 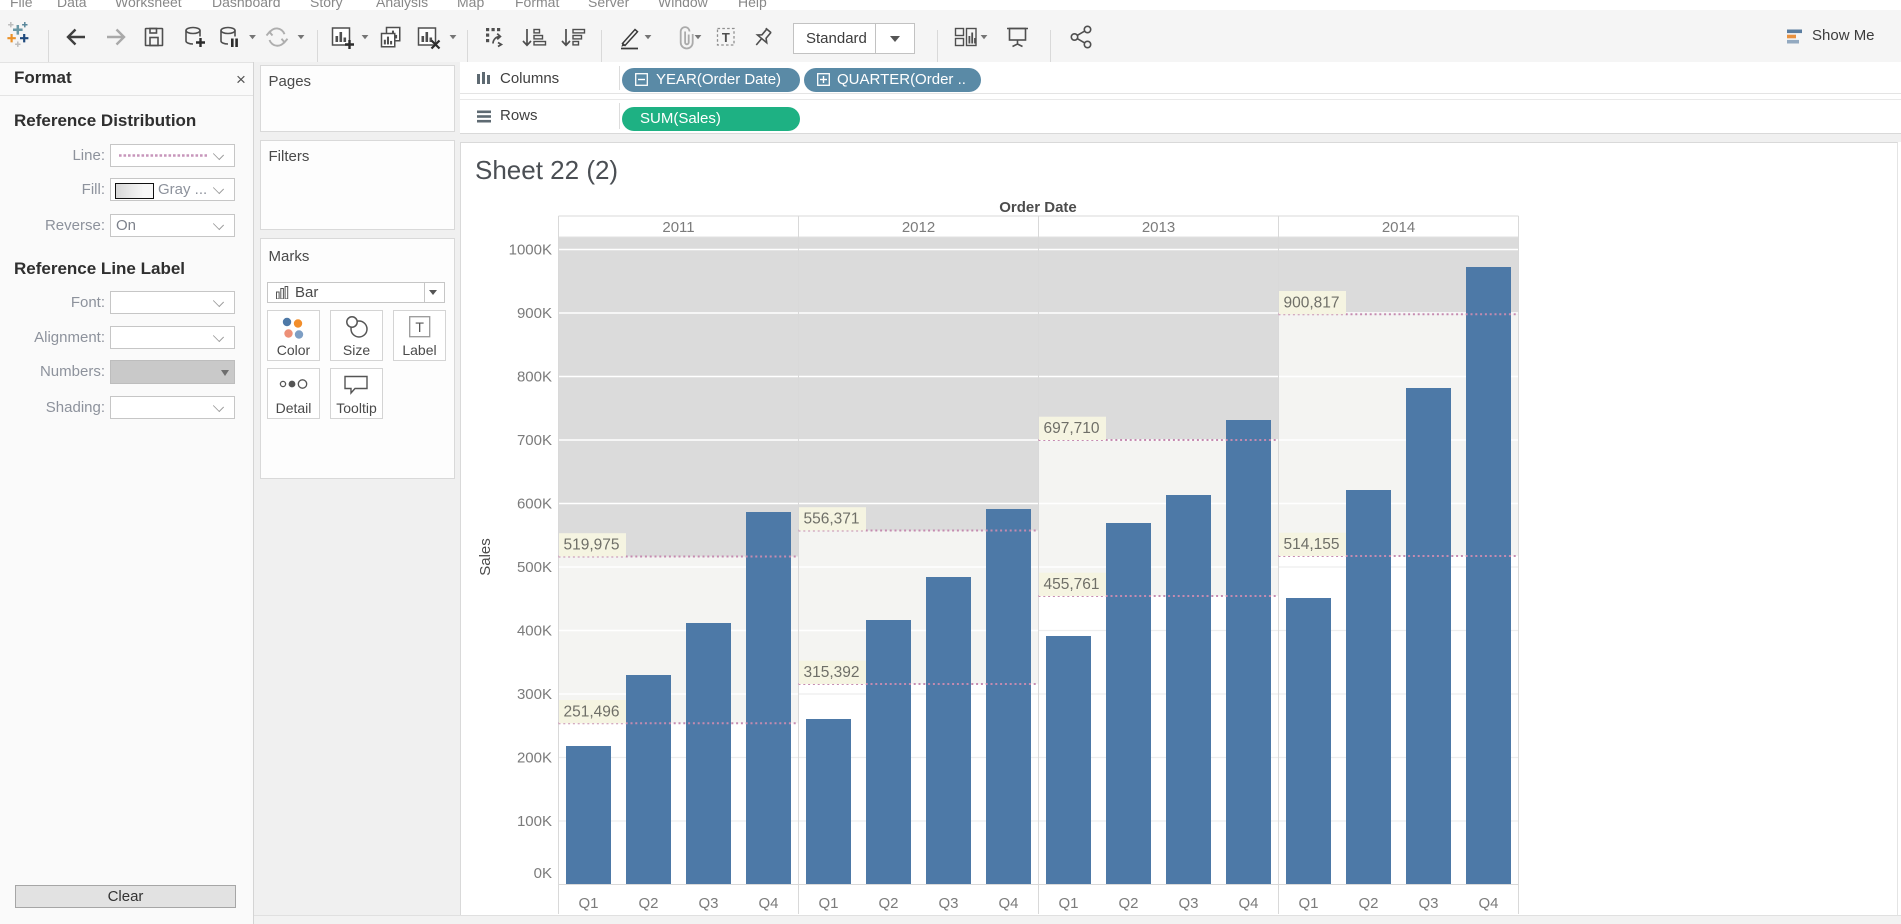 What do you see at coordinates (419, 327) in the screenshot?
I see `svg-text: T` at bounding box center [419, 327].